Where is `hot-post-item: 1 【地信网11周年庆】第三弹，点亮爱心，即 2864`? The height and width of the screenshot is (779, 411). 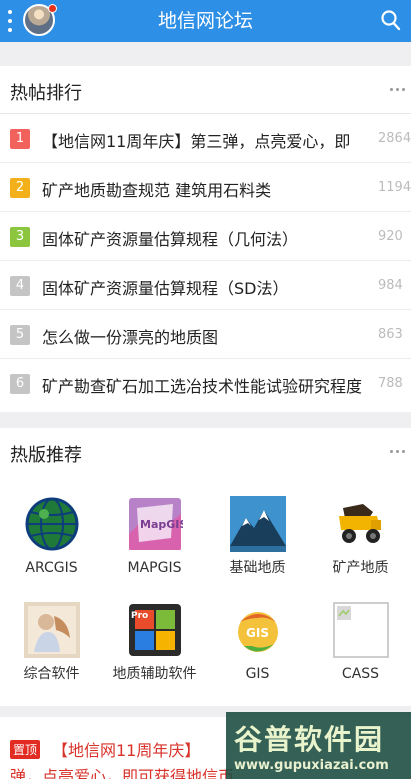
hot-post-item: 1 【地信网11周年庆】第三弹，点亮爱心，即 2864 is located at coordinates (205, 138).